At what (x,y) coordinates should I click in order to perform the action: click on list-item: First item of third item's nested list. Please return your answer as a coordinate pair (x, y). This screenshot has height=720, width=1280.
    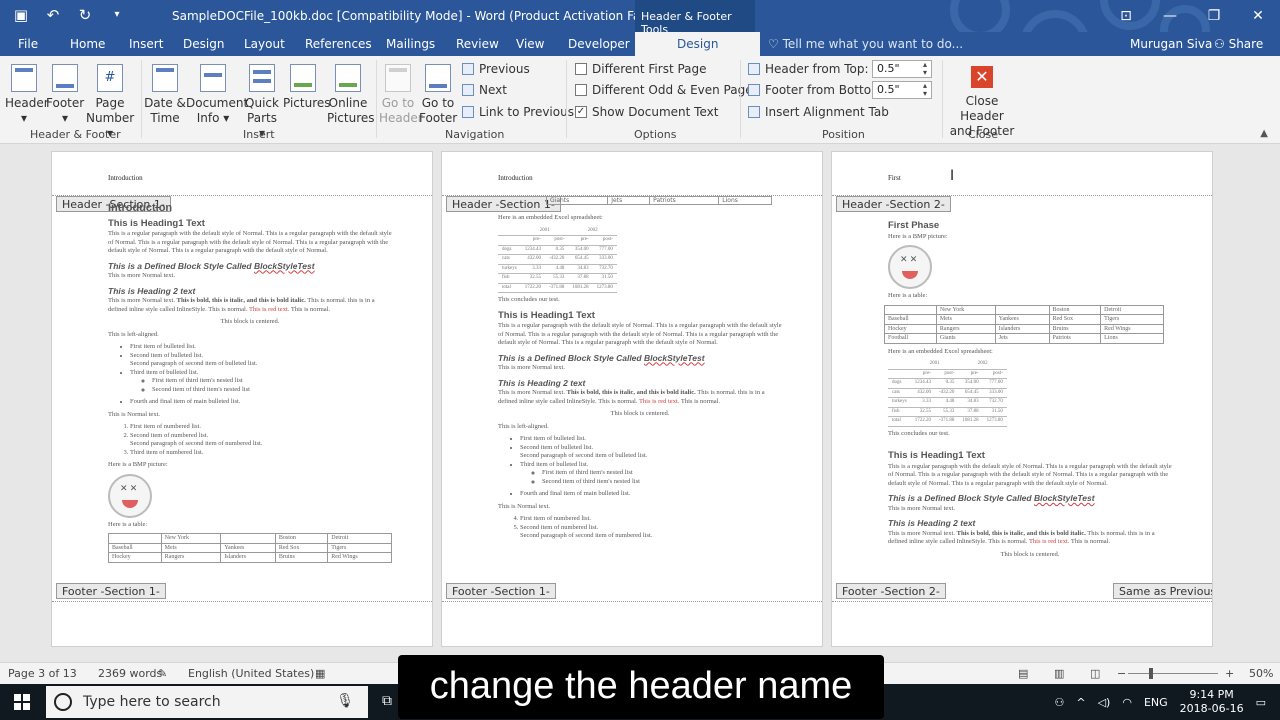
    Looking at the image, I should click on (272, 381).